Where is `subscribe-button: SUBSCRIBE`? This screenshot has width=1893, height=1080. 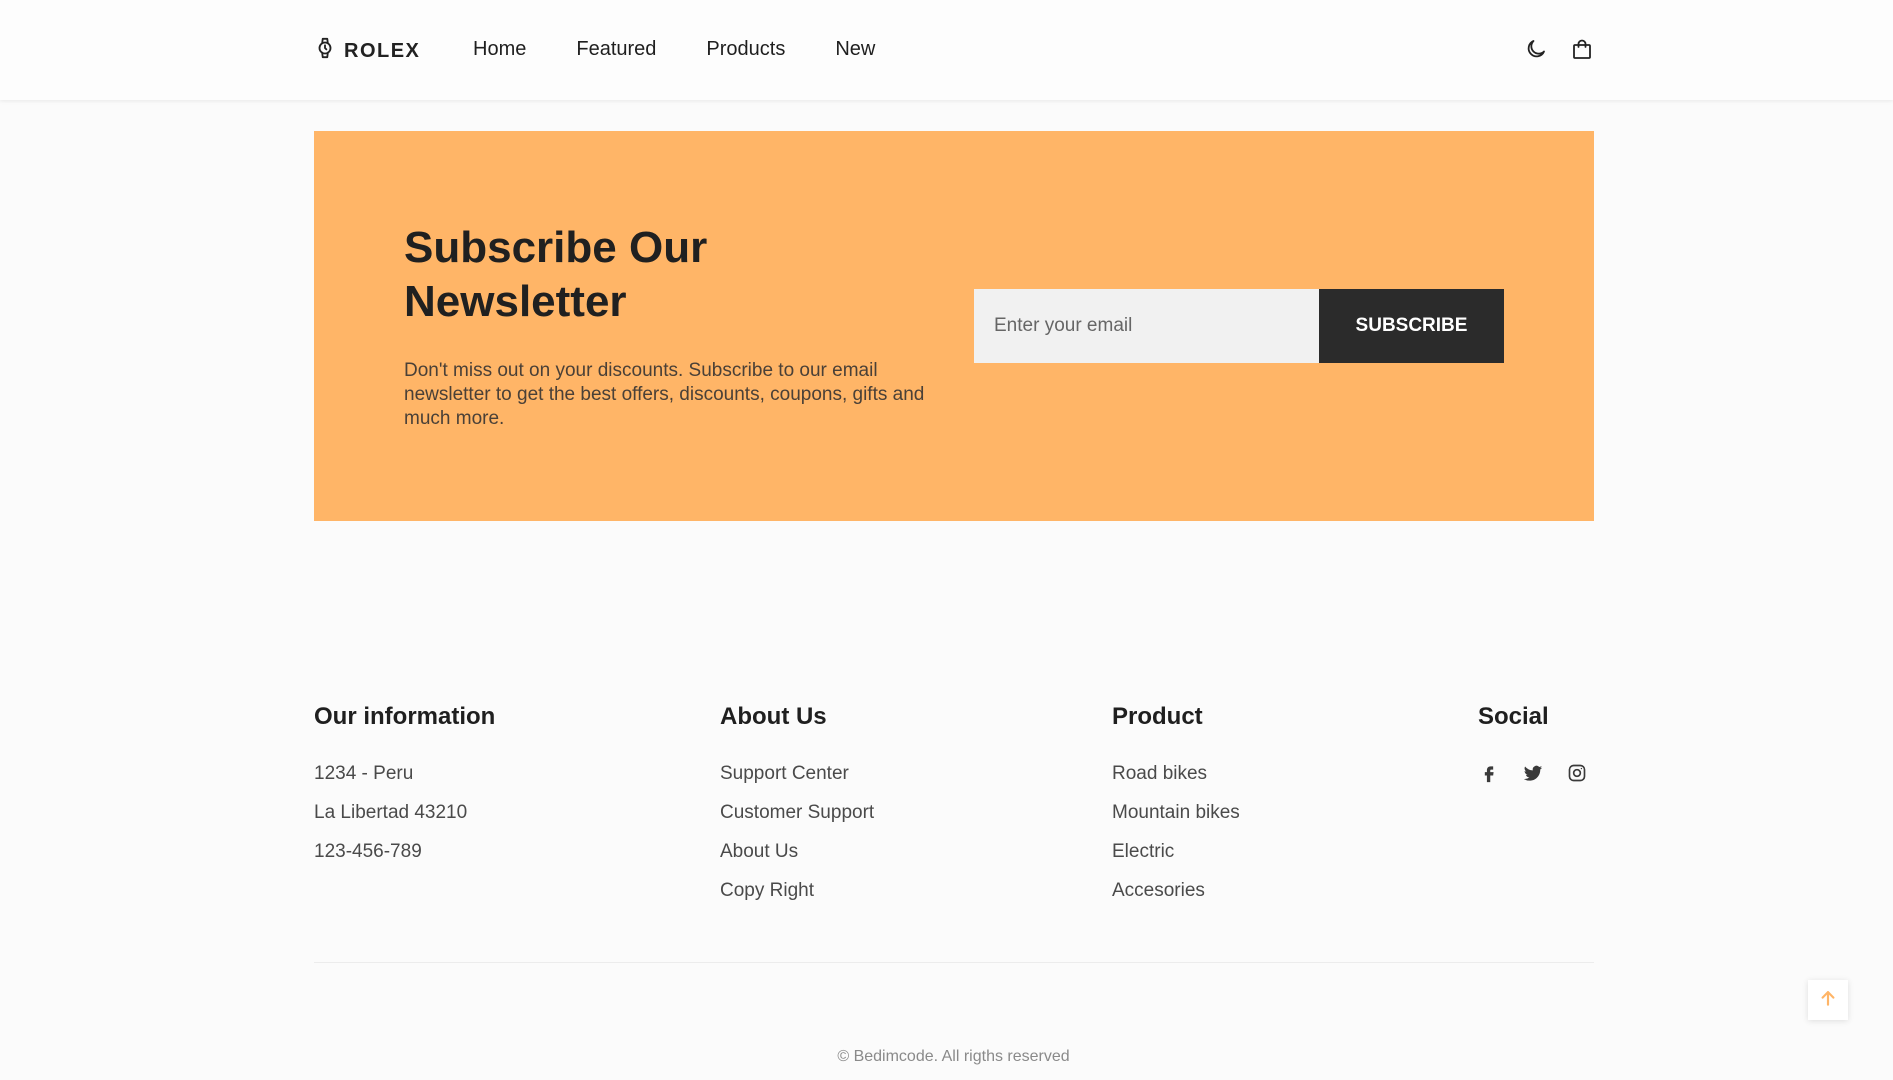 subscribe-button: SUBSCRIBE is located at coordinates (1411, 326).